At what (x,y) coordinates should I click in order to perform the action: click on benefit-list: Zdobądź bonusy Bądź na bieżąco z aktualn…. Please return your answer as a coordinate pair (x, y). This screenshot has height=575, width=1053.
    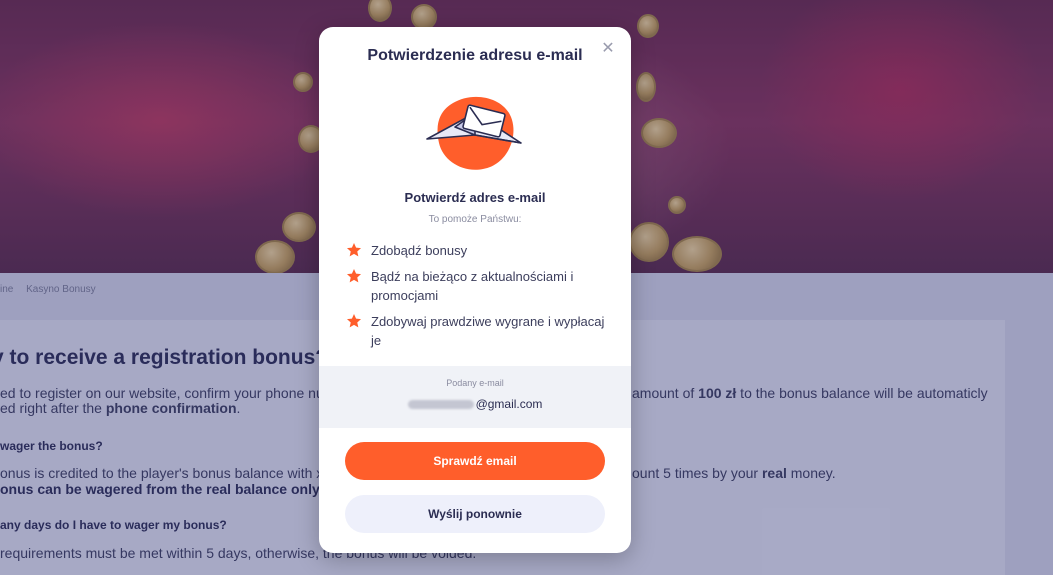
    Looking at the image, I should click on (478, 299).